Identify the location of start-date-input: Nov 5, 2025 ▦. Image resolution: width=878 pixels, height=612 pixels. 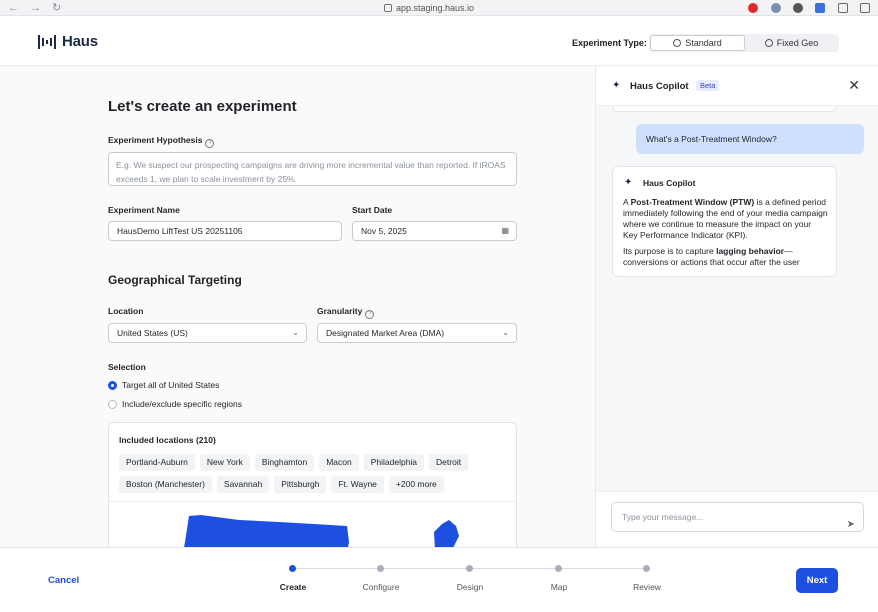
(434, 231).